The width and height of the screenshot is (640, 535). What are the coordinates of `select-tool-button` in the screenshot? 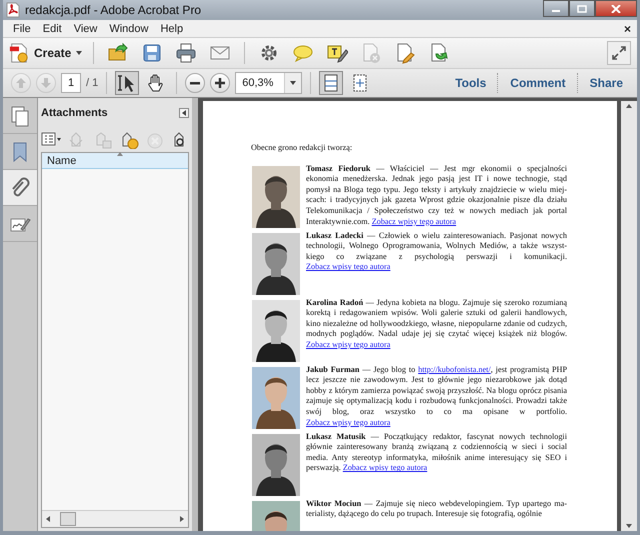 It's located at (127, 83).